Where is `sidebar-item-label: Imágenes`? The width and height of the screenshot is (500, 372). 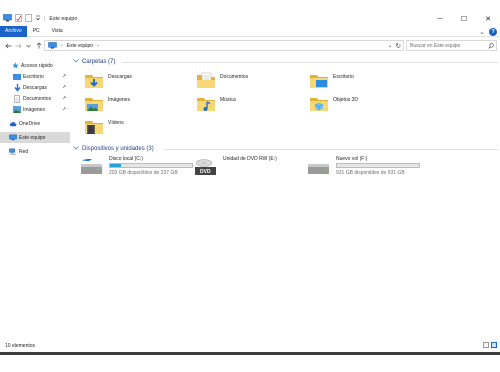 sidebar-item-label: Imágenes is located at coordinates (34, 109).